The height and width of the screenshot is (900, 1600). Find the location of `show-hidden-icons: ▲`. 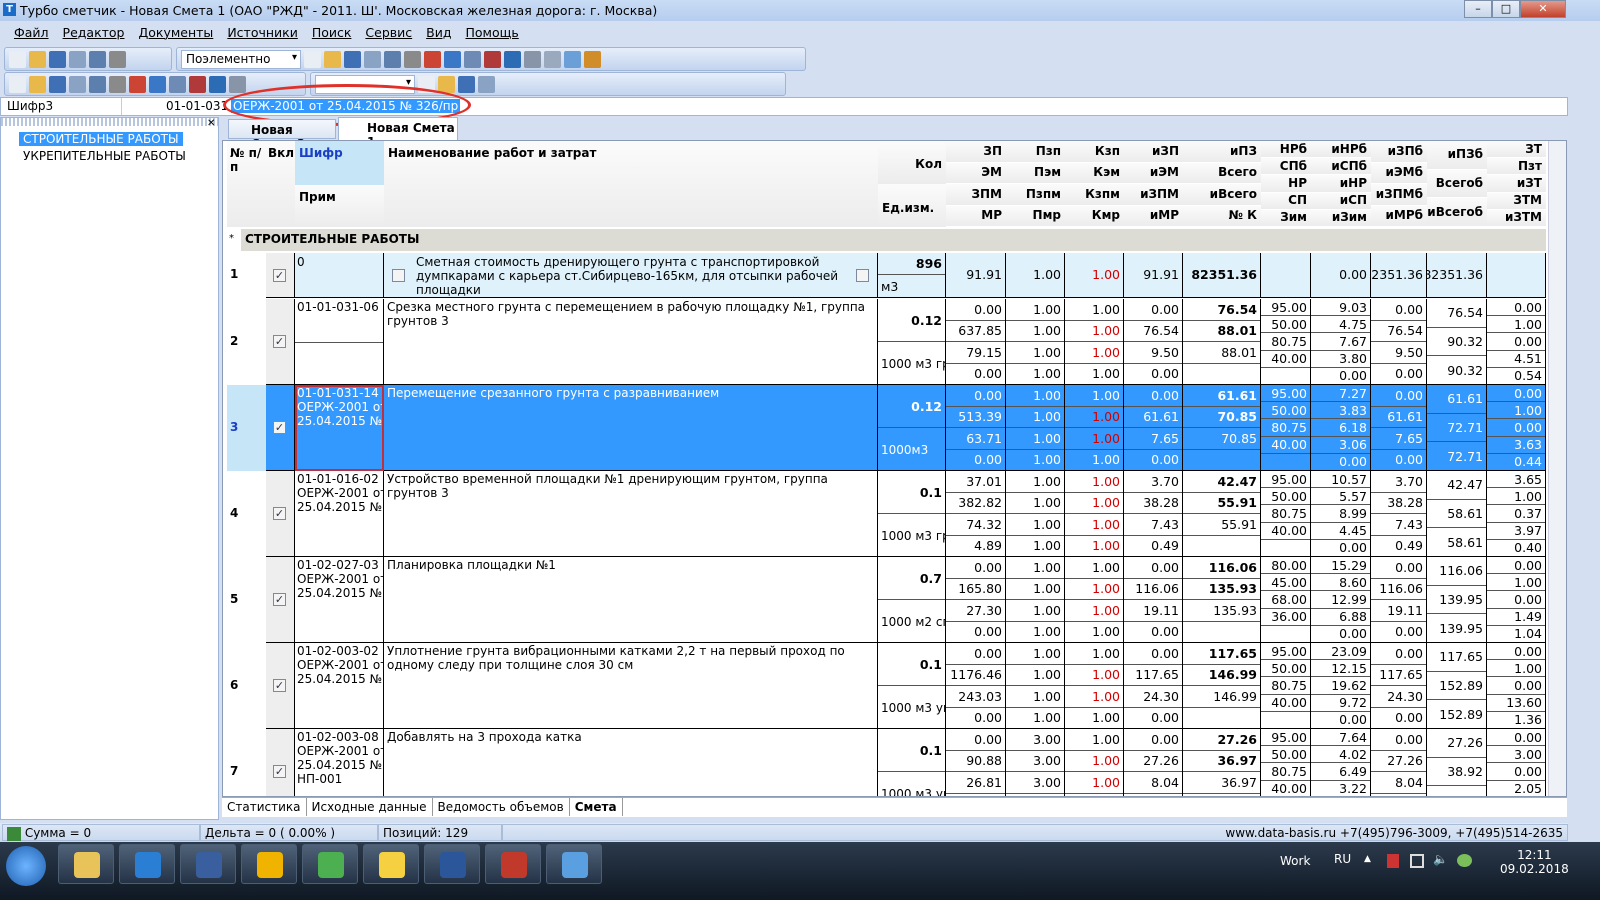

show-hidden-icons: ▲ is located at coordinates (1367, 859).